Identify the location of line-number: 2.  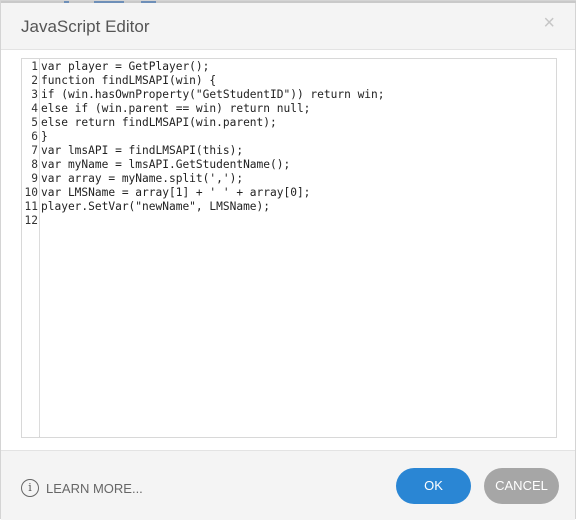
(34, 80).